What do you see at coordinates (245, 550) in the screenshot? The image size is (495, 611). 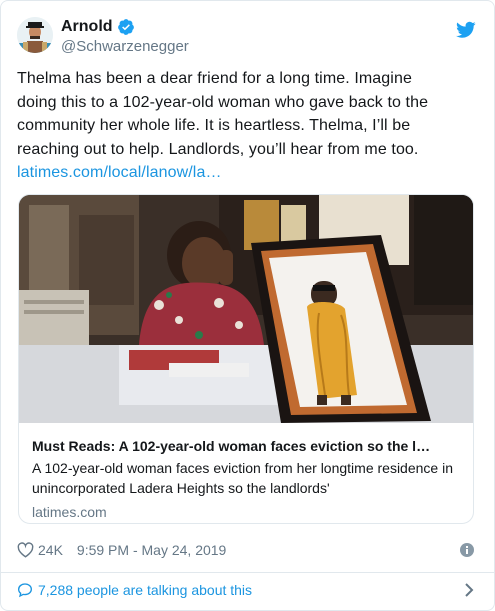 I see `tweet-meta: 24K 9:59 PM - May 24, 2019` at bounding box center [245, 550].